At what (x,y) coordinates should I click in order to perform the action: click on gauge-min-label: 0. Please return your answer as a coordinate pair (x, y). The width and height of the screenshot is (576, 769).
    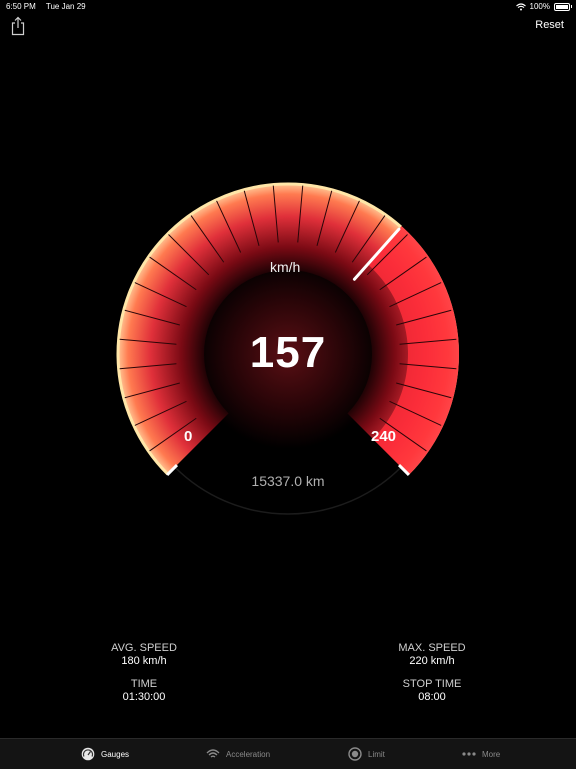
    Looking at the image, I should click on (188, 436).